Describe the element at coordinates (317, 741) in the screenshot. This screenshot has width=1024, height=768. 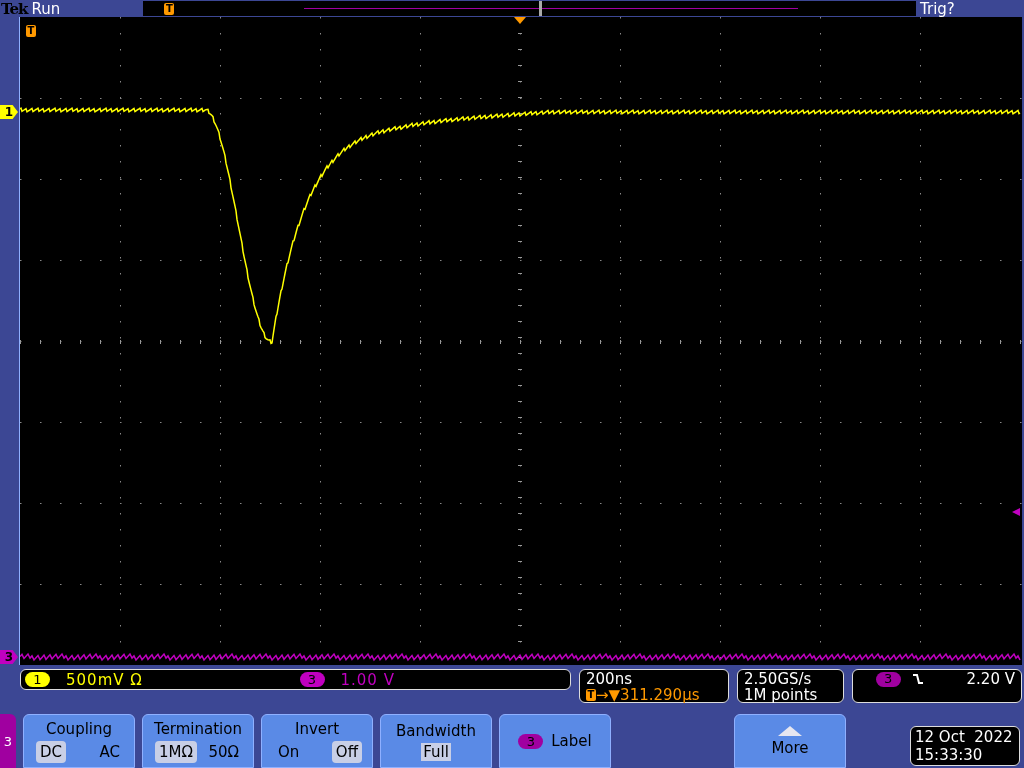
I see `menu-button: Invert On Off` at that location.